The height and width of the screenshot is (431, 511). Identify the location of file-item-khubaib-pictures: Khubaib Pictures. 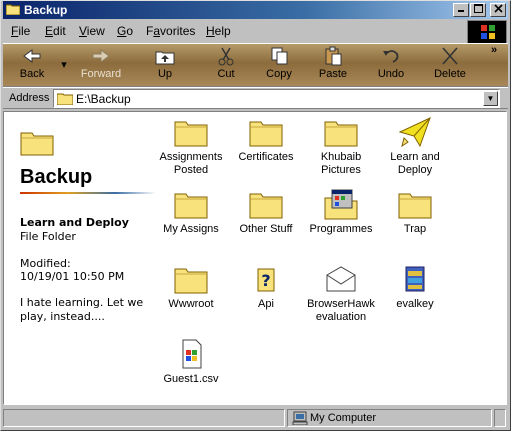
(341, 146).